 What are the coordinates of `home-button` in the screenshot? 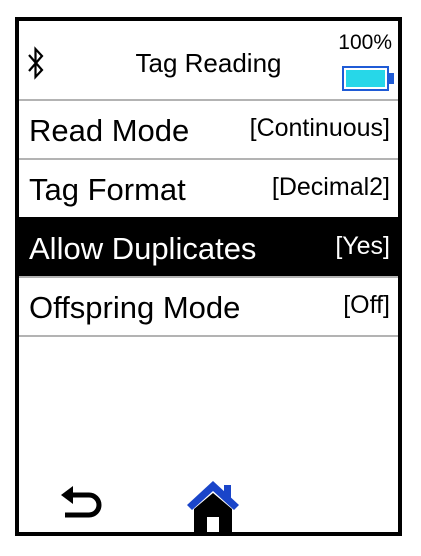 It's located at (213, 506).